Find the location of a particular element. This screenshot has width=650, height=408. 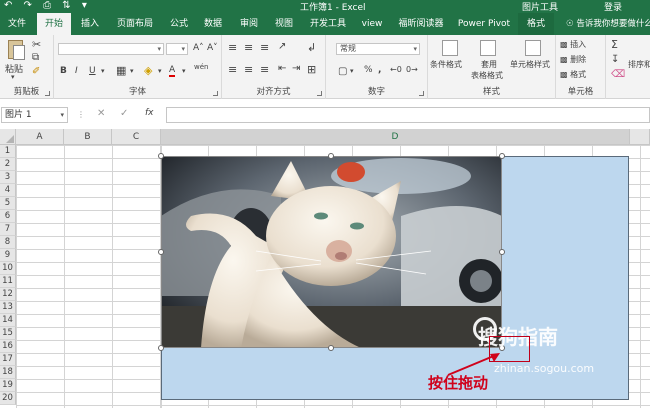

resize-handle-right is located at coordinates (502, 252).